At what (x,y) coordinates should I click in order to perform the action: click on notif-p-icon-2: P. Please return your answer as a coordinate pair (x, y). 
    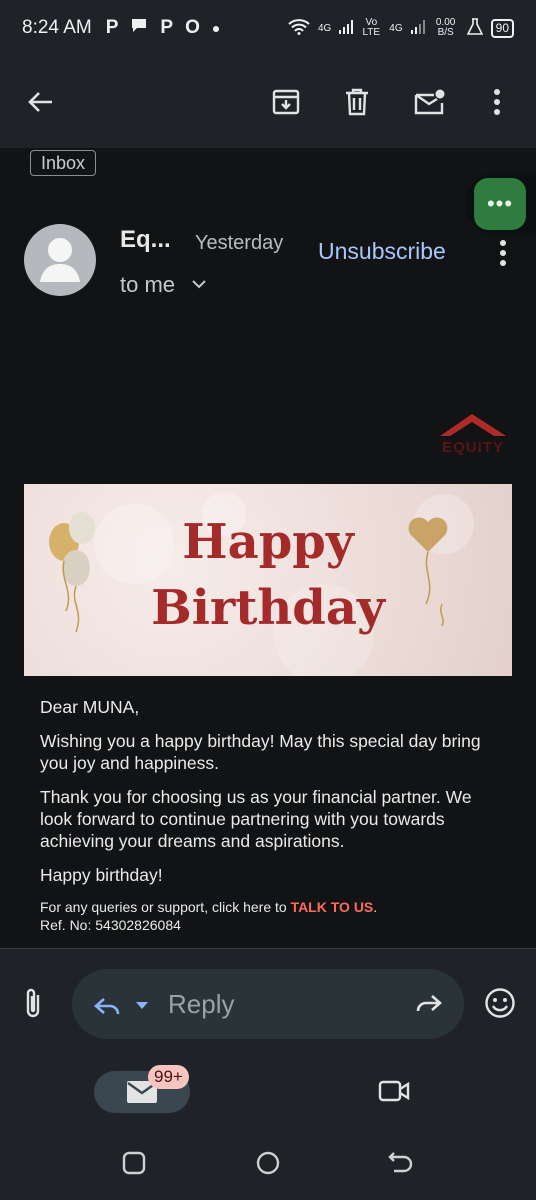
    Looking at the image, I should click on (167, 27).